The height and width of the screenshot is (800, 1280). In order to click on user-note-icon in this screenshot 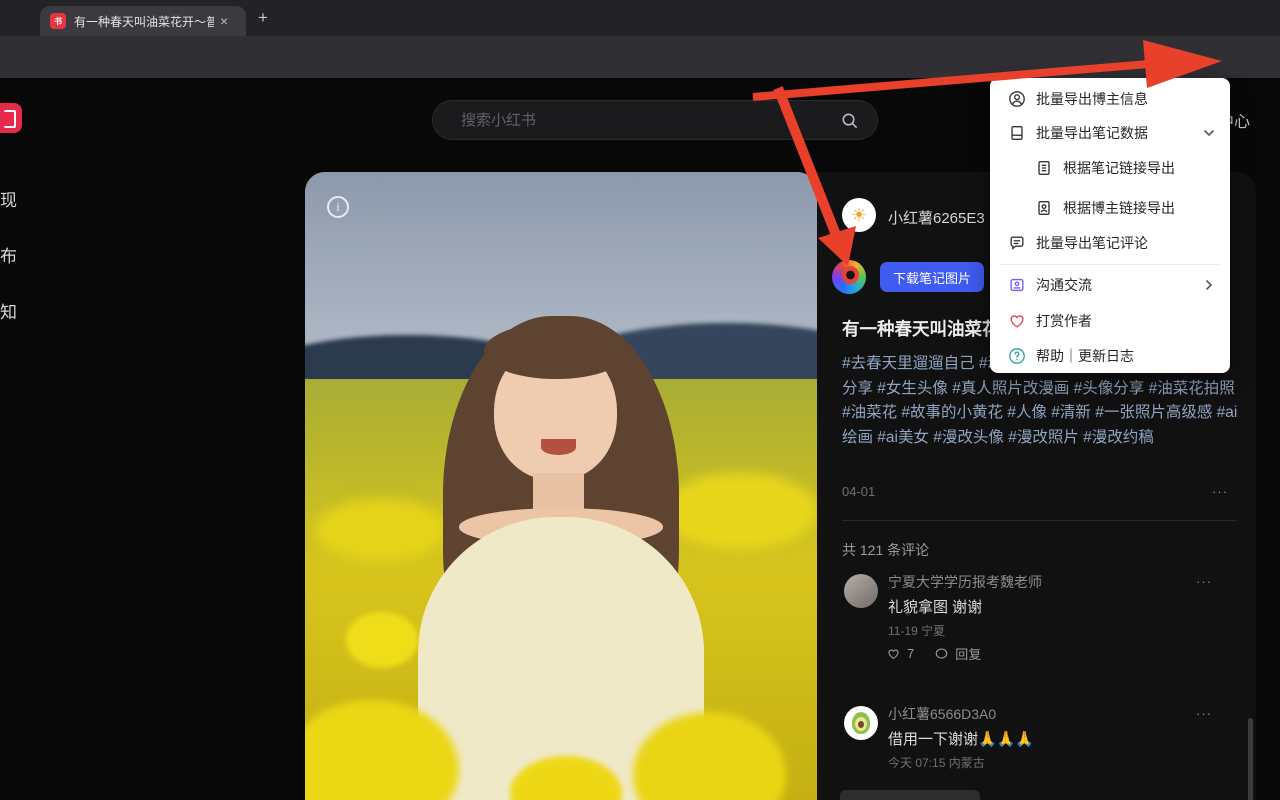, I will do `click(1044, 208)`.